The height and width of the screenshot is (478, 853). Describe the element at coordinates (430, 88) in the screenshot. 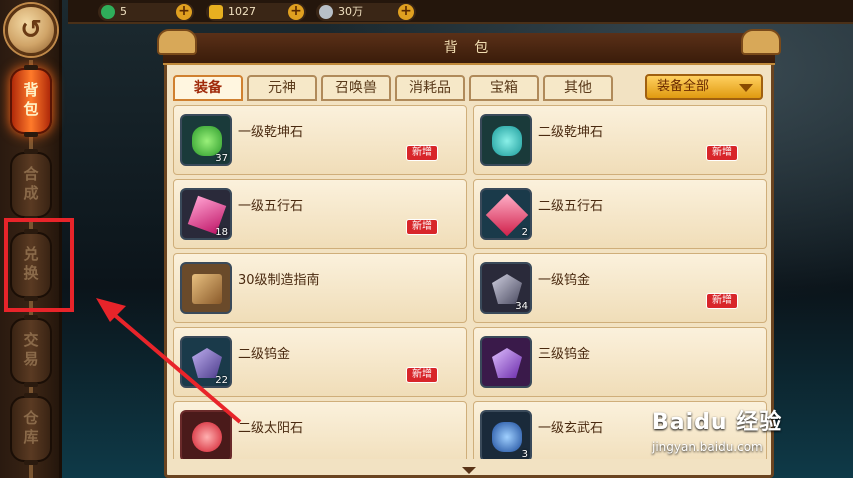

I see `tab-consumables: 消耗品` at that location.